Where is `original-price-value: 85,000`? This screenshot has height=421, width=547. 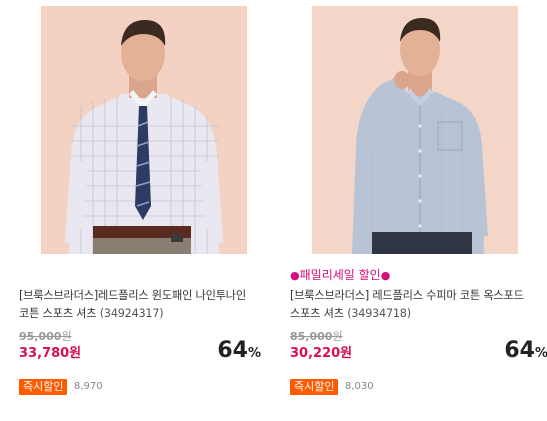
original-price-value: 85,000 is located at coordinates (311, 336).